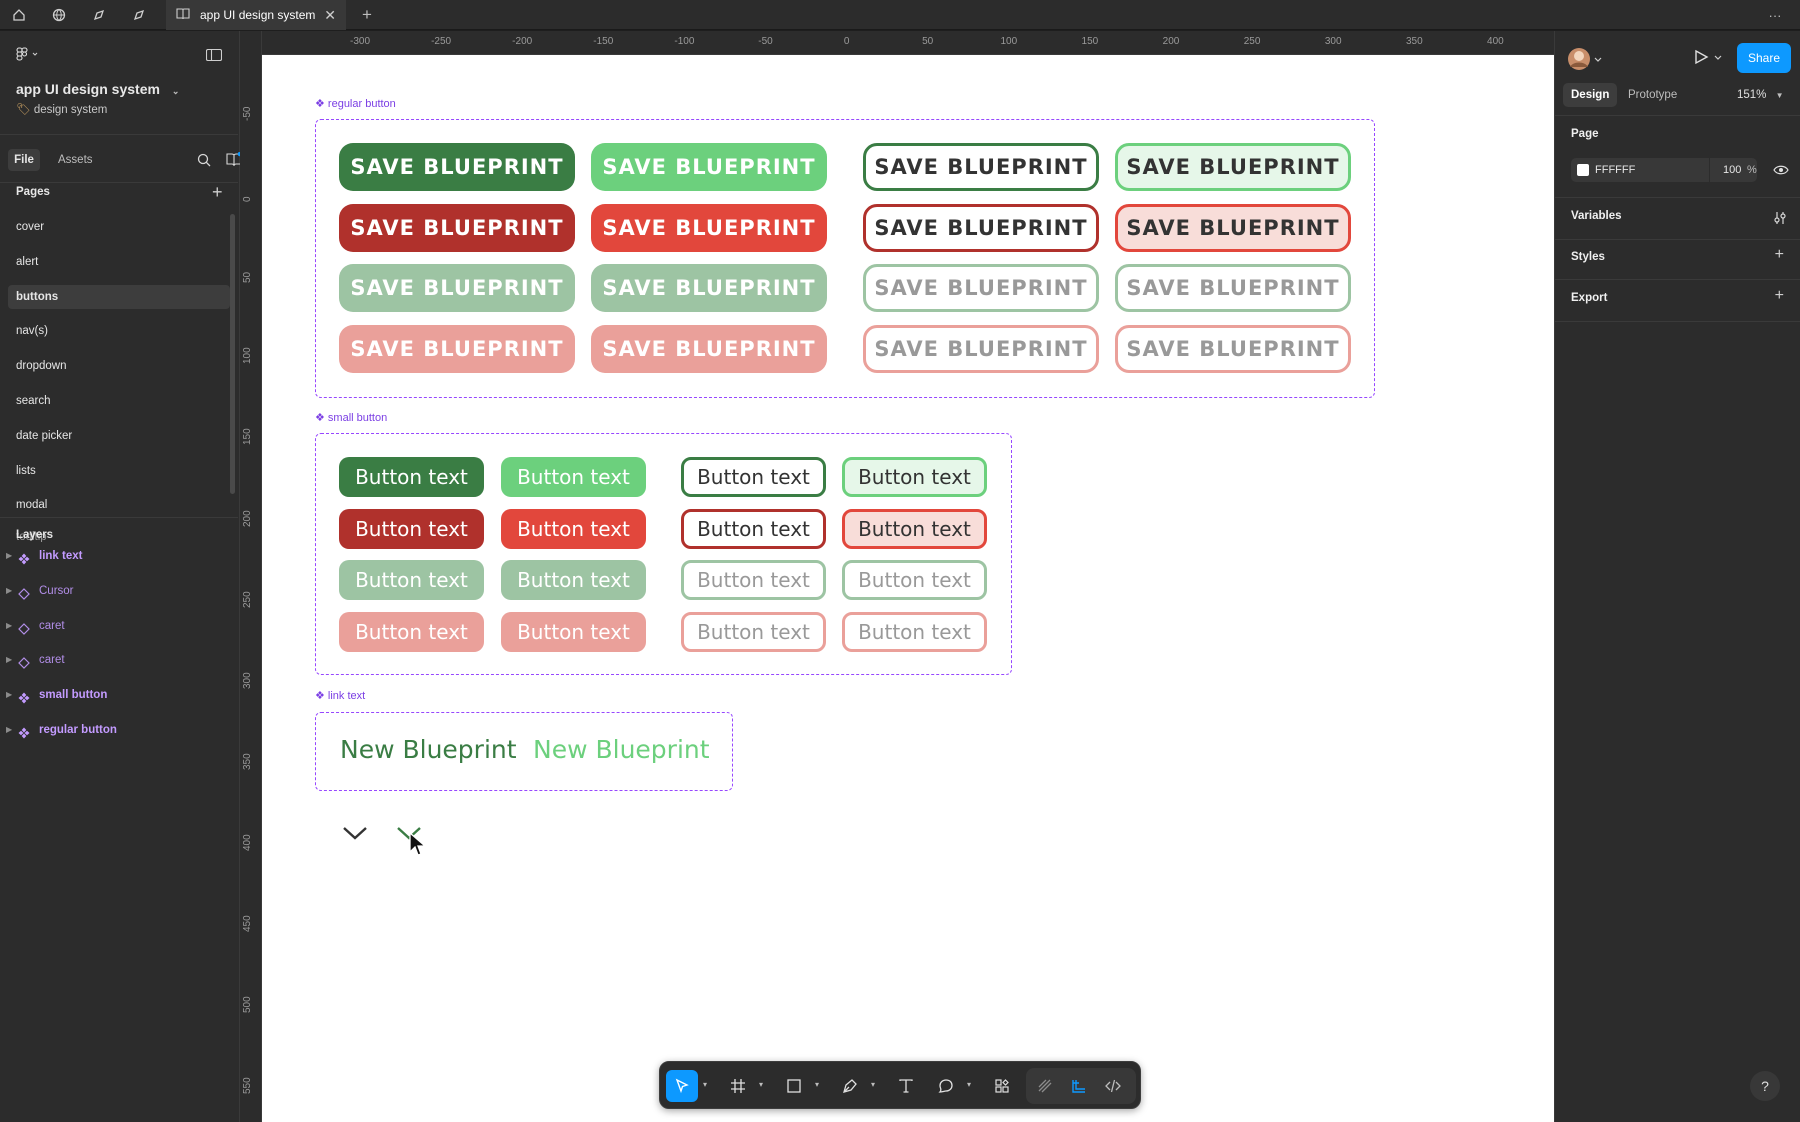 This screenshot has width=1800, height=1122. I want to click on caret-down-icon, so click(355, 835).